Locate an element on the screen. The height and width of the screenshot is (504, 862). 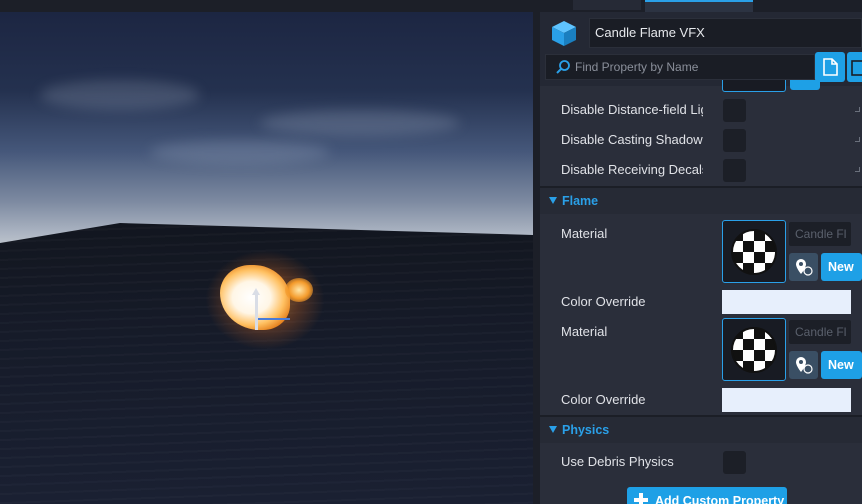
cube-icon is located at coordinates (564, 33).